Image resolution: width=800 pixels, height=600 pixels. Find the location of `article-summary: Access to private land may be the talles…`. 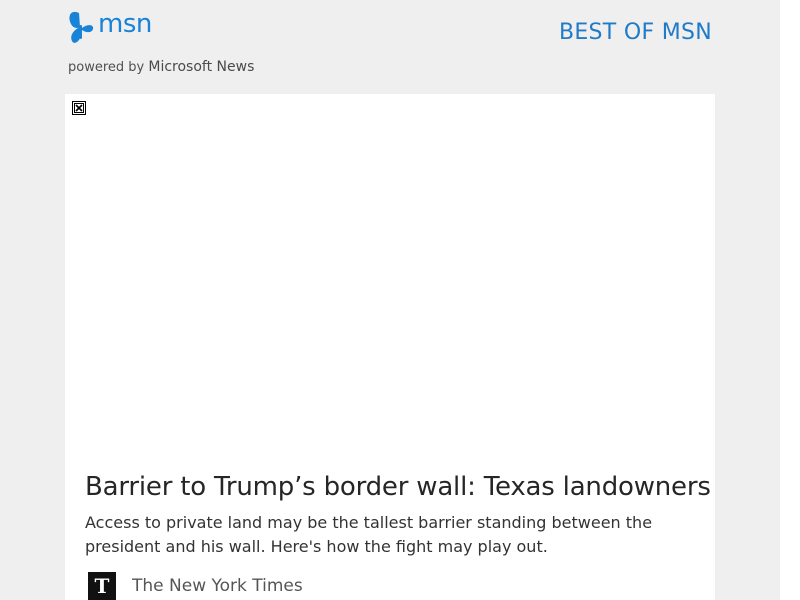

article-summary: Access to private land may be the talles… is located at coordinates (369, 534).